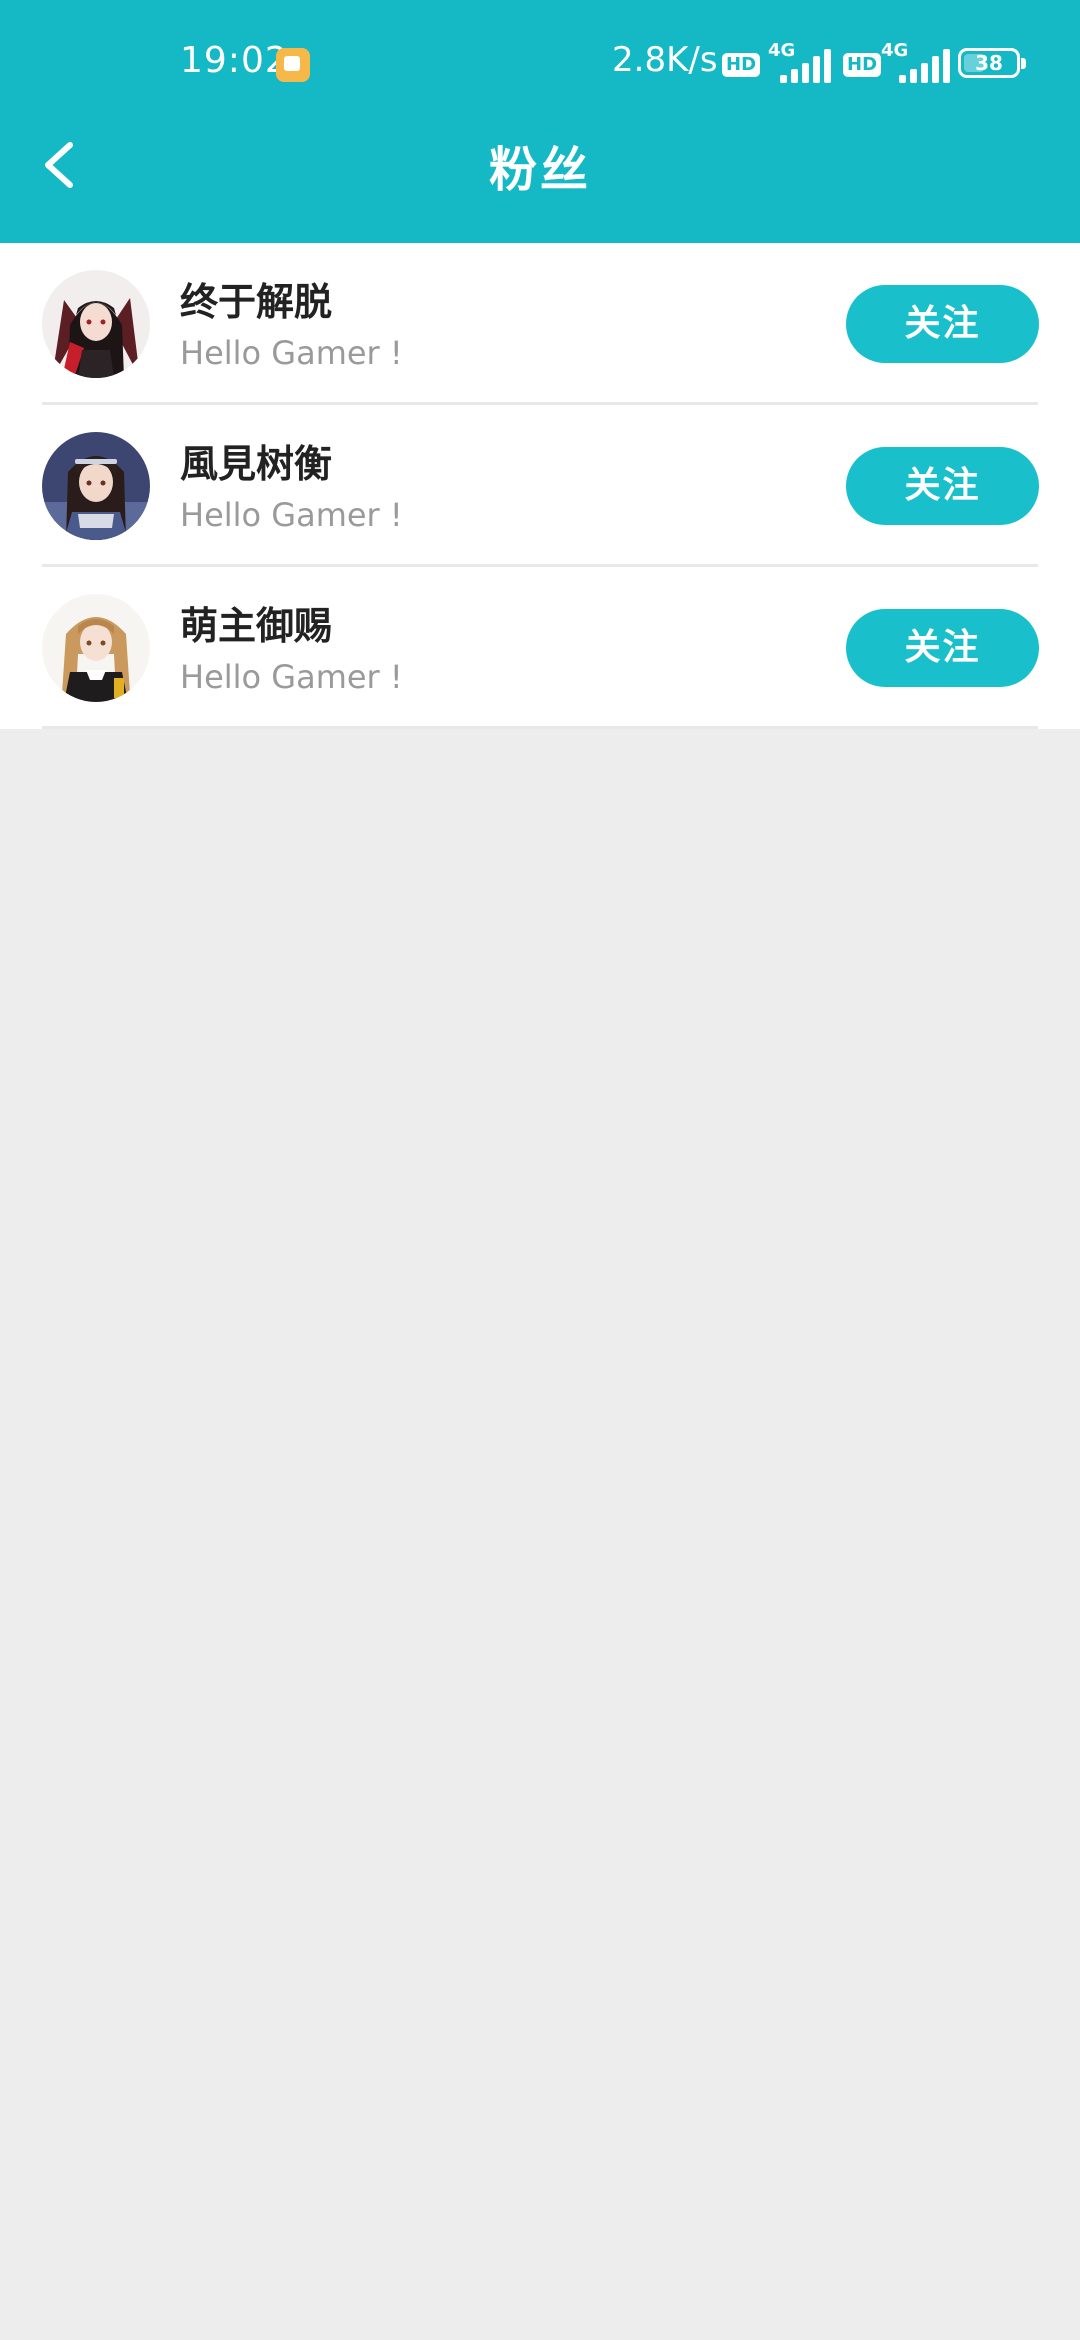  I want to click on status-bar: 19:02 2.8K/s HD 4G HD 4G 38, so click(540, 65).